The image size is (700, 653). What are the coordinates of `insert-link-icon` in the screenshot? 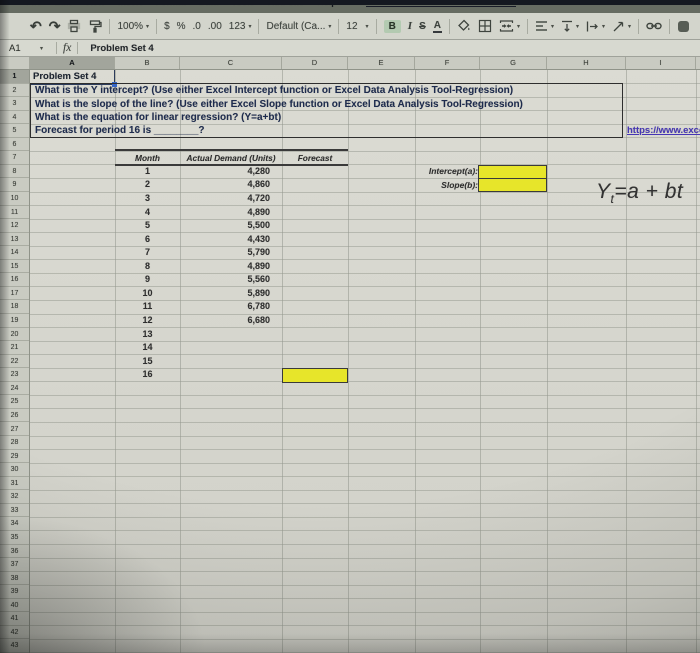 It's located at (654, 26).